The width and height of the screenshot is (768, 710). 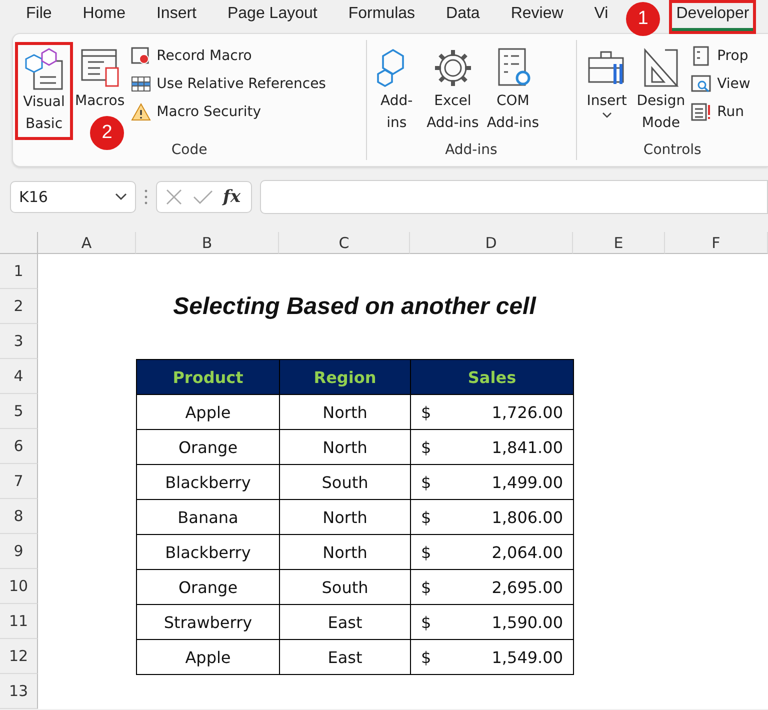 I want to click on column-header: F, so click(x=716, y=243).